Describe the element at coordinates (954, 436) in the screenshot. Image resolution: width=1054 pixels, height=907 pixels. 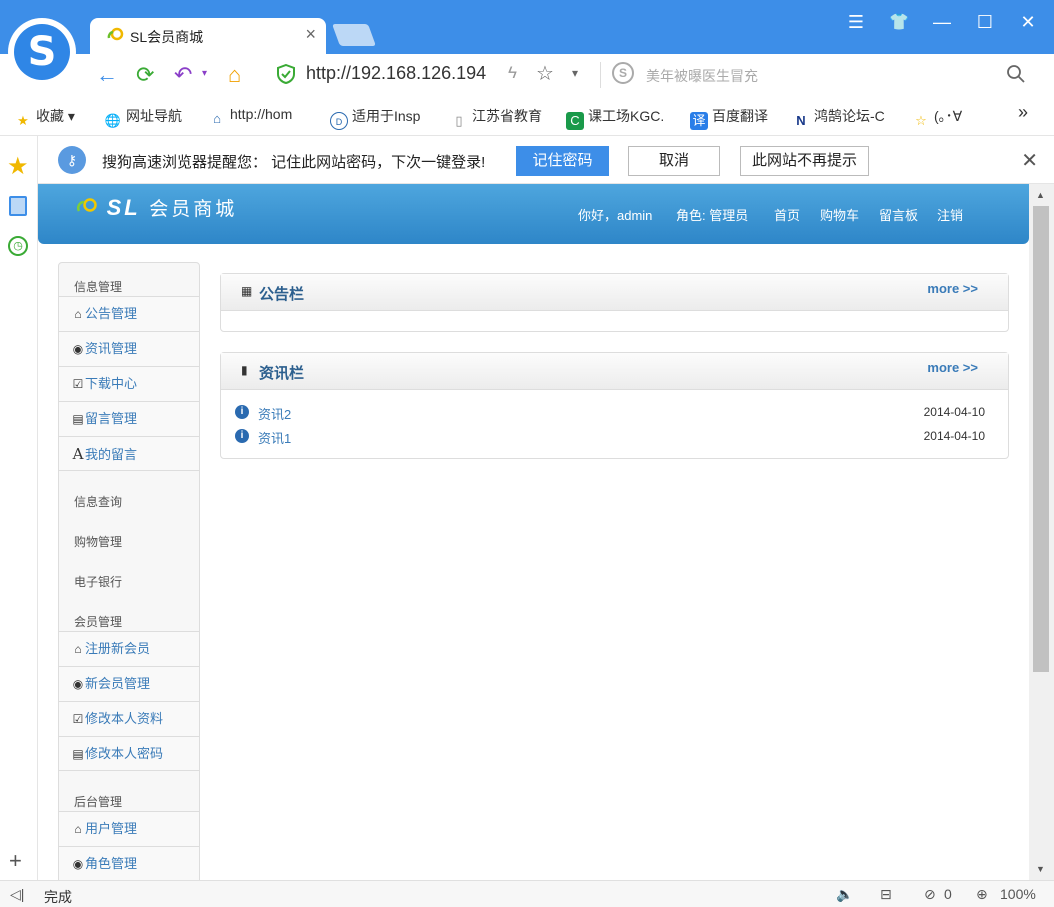
I see `news-date: 2014-04-10` at that location.